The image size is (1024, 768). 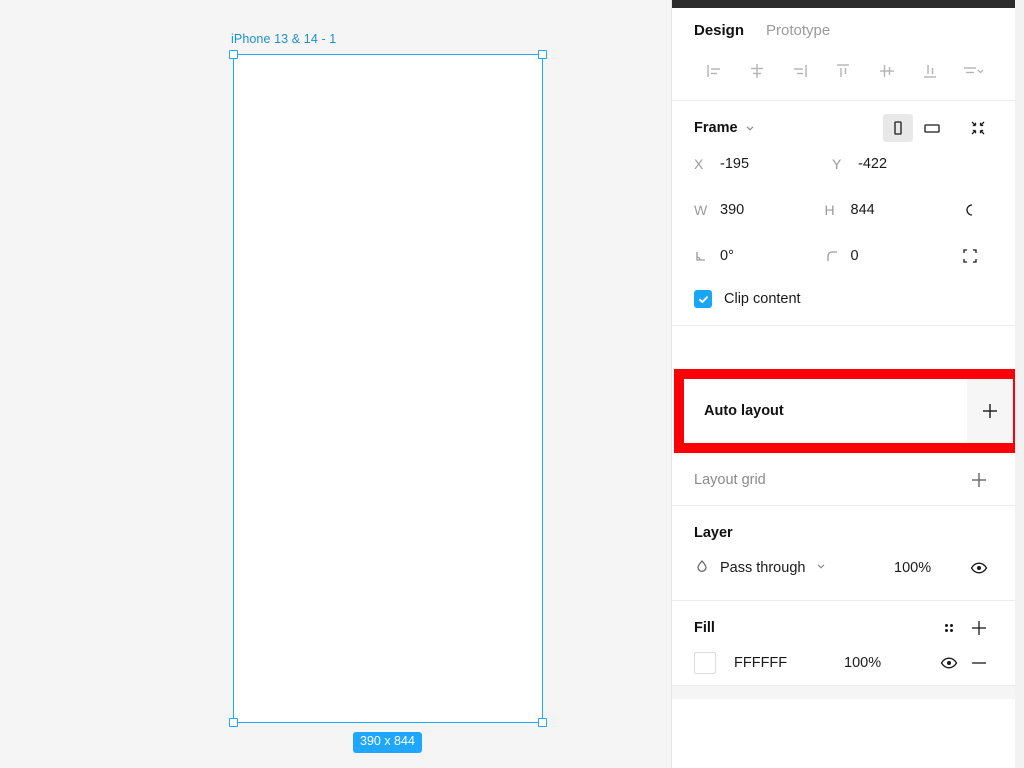 I want to click on blend-mode-icon, so click(x=702, y=568).